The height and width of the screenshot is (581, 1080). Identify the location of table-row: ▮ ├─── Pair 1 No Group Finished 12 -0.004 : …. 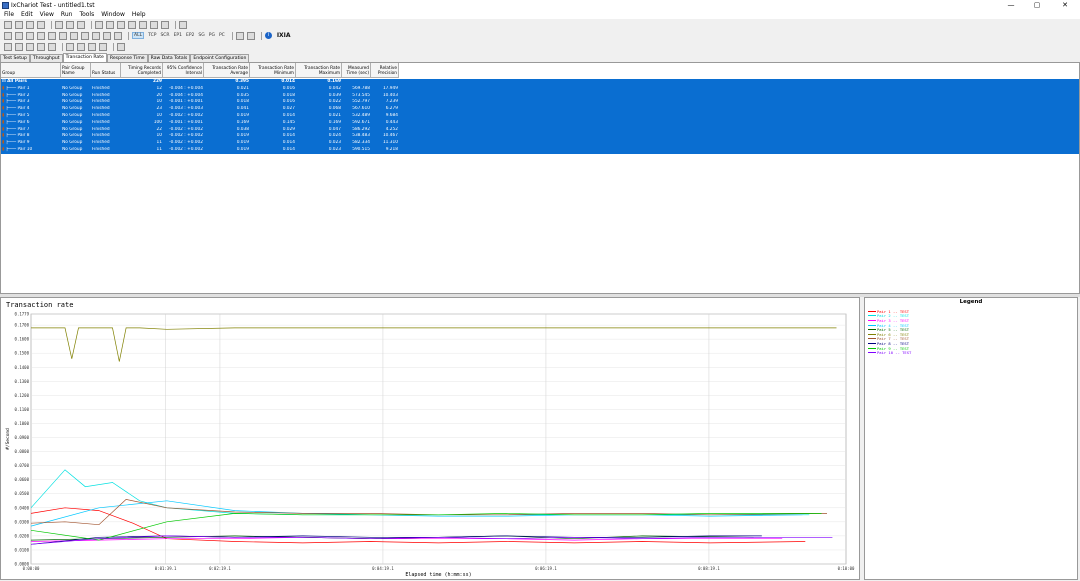
(200, 89).